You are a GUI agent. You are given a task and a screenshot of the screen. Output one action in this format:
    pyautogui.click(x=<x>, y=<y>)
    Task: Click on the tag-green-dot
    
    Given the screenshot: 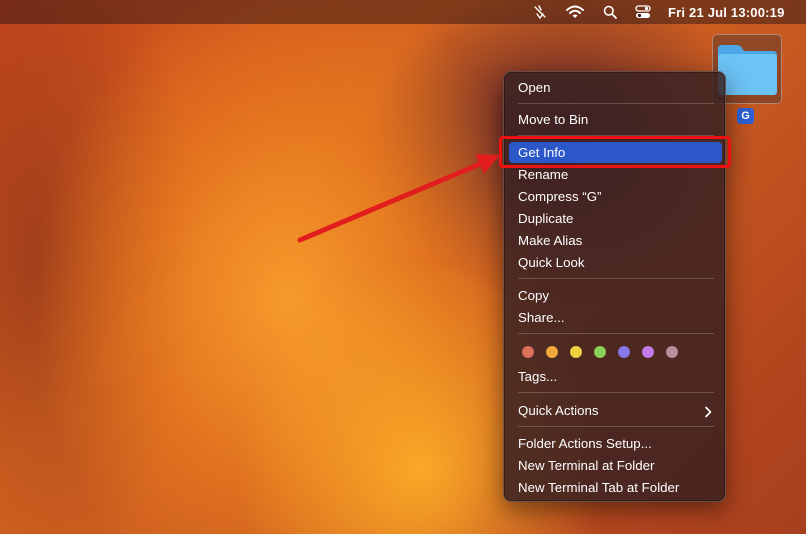 What is the action you would take?
    pyautogui.click(x=600, y=352)
    